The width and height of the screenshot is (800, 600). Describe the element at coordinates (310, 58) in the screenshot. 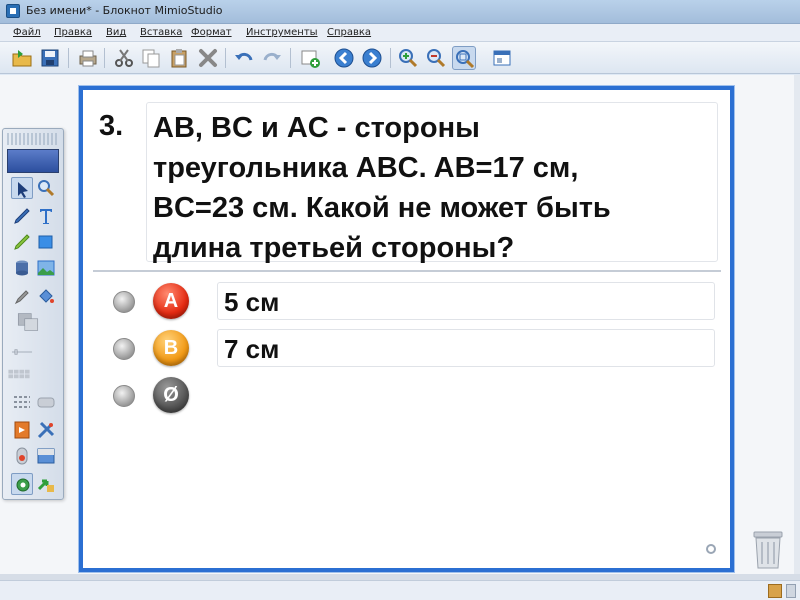

I see `new-page-icon` at that location.